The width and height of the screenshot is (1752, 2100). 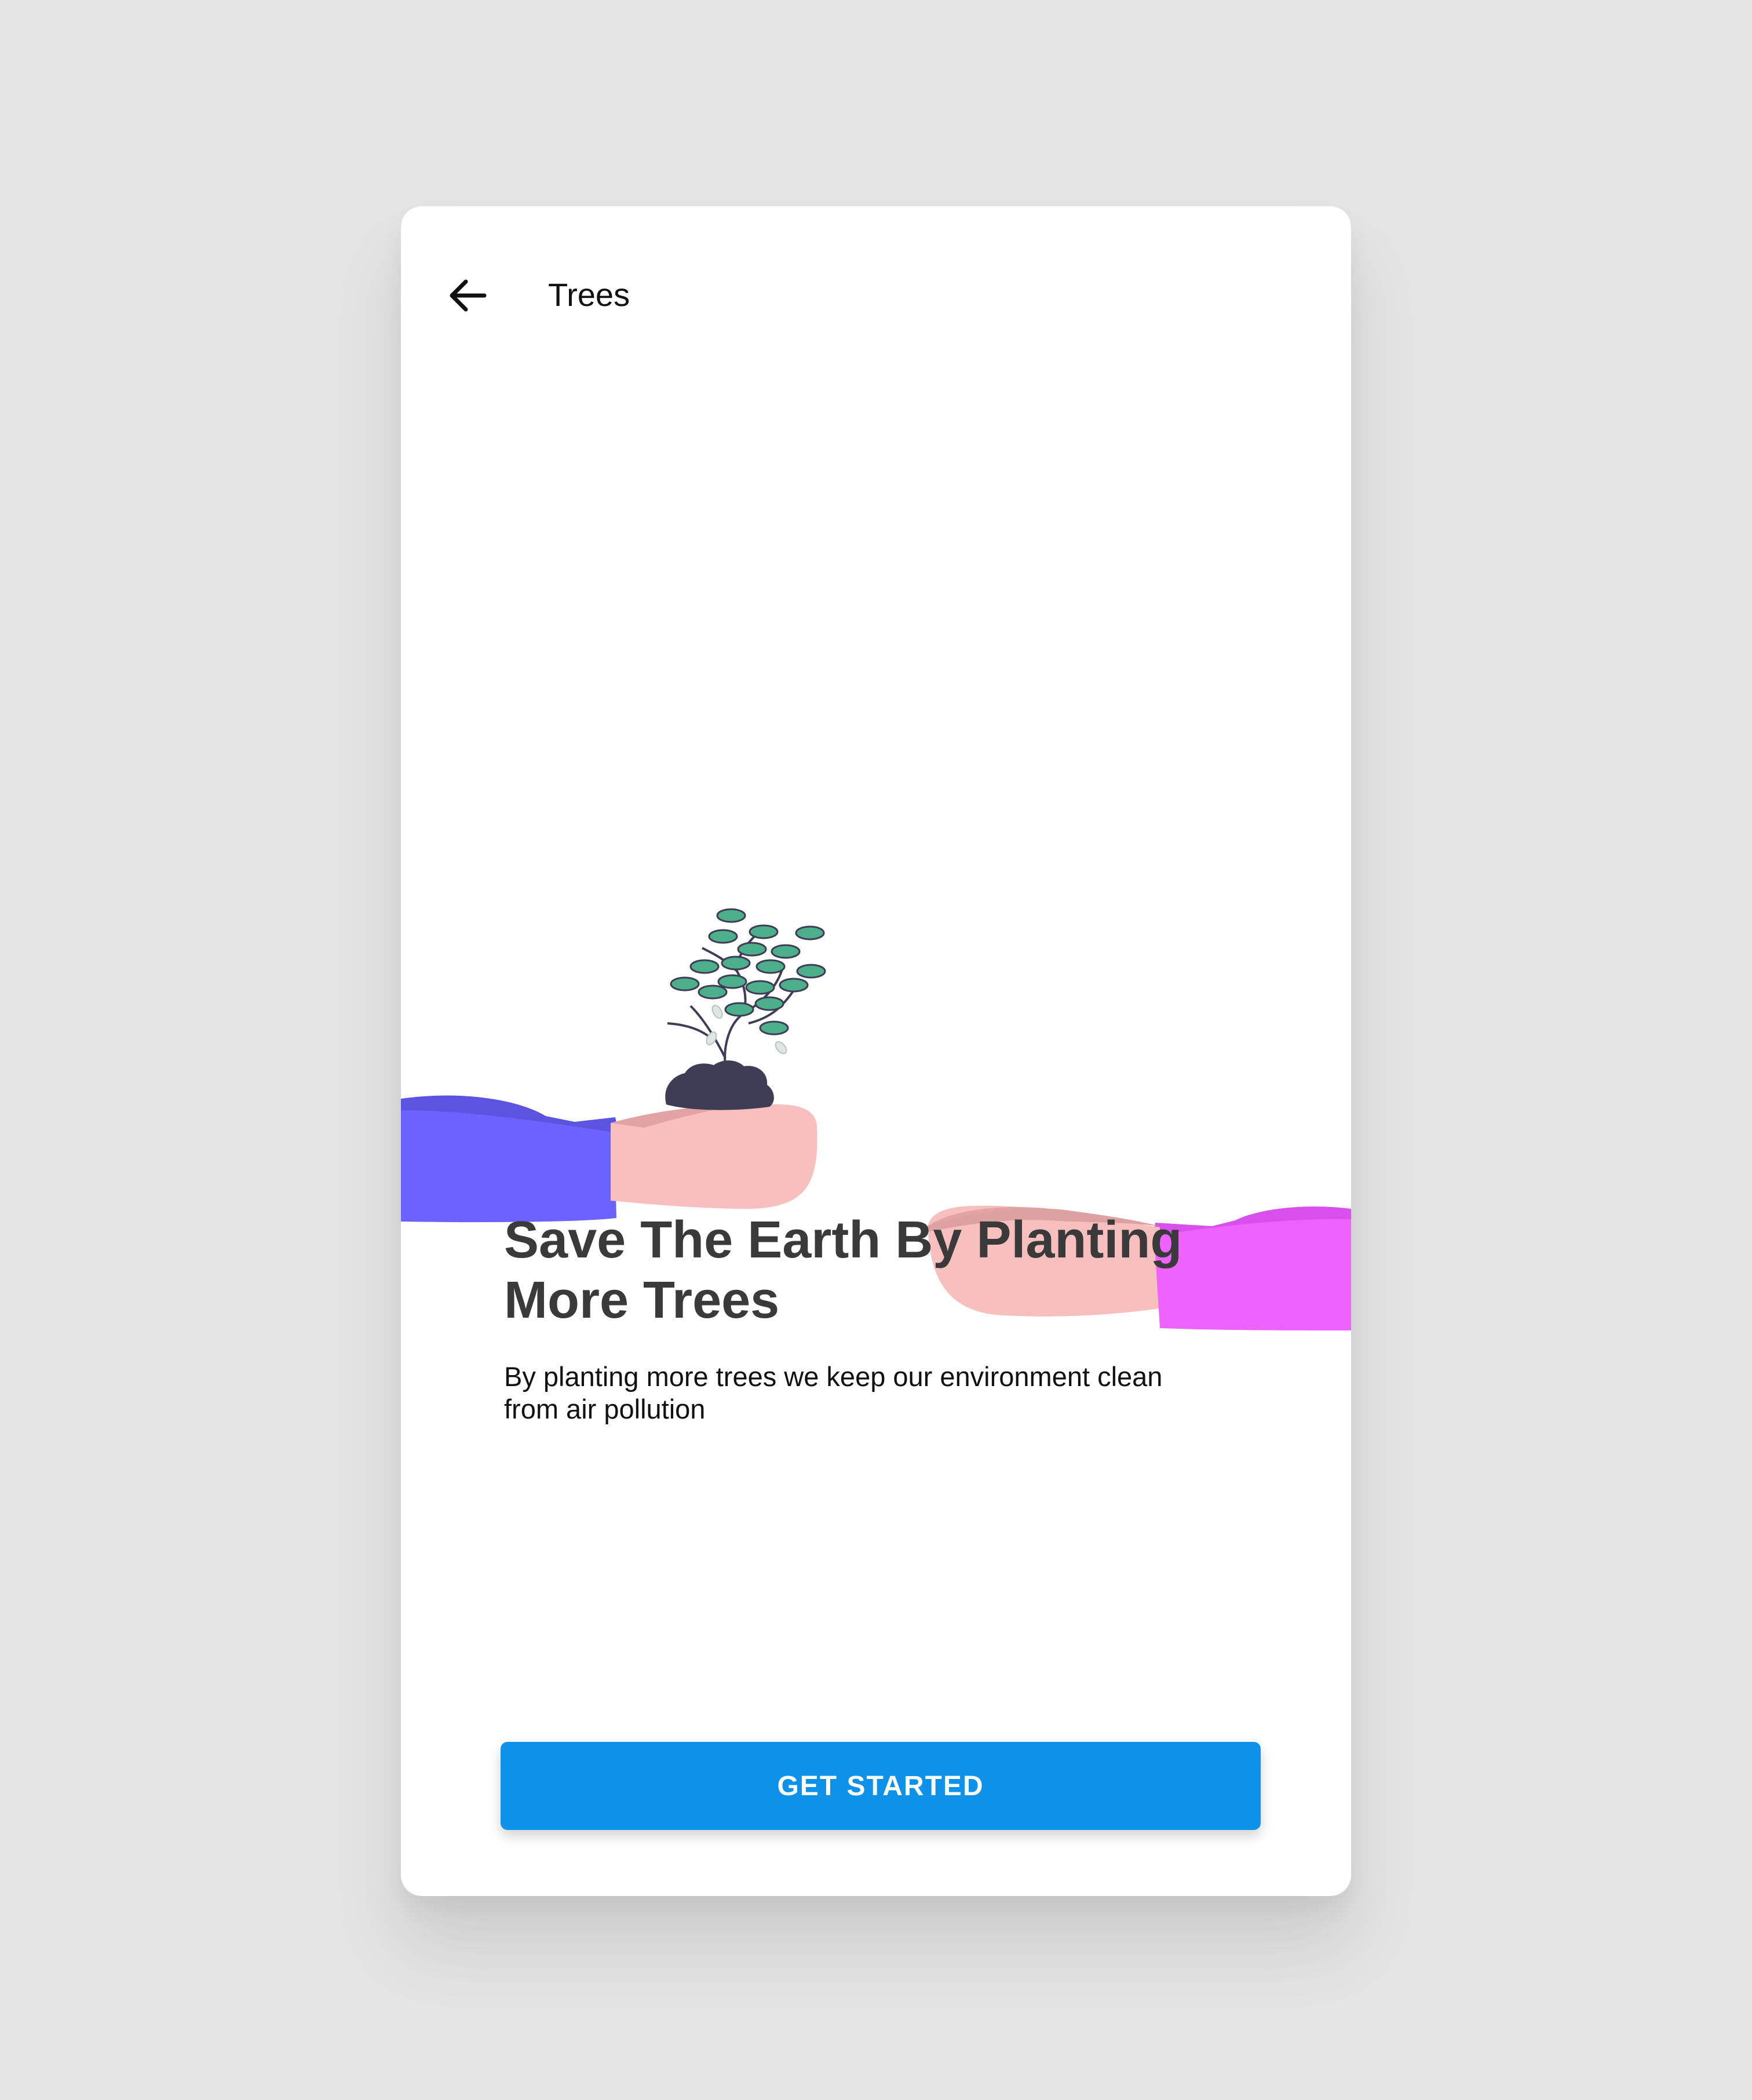 What do you see at coordinates (589, 294) in the screenshot?
I see `page-title: Trees` at bounding box center [589, 294].